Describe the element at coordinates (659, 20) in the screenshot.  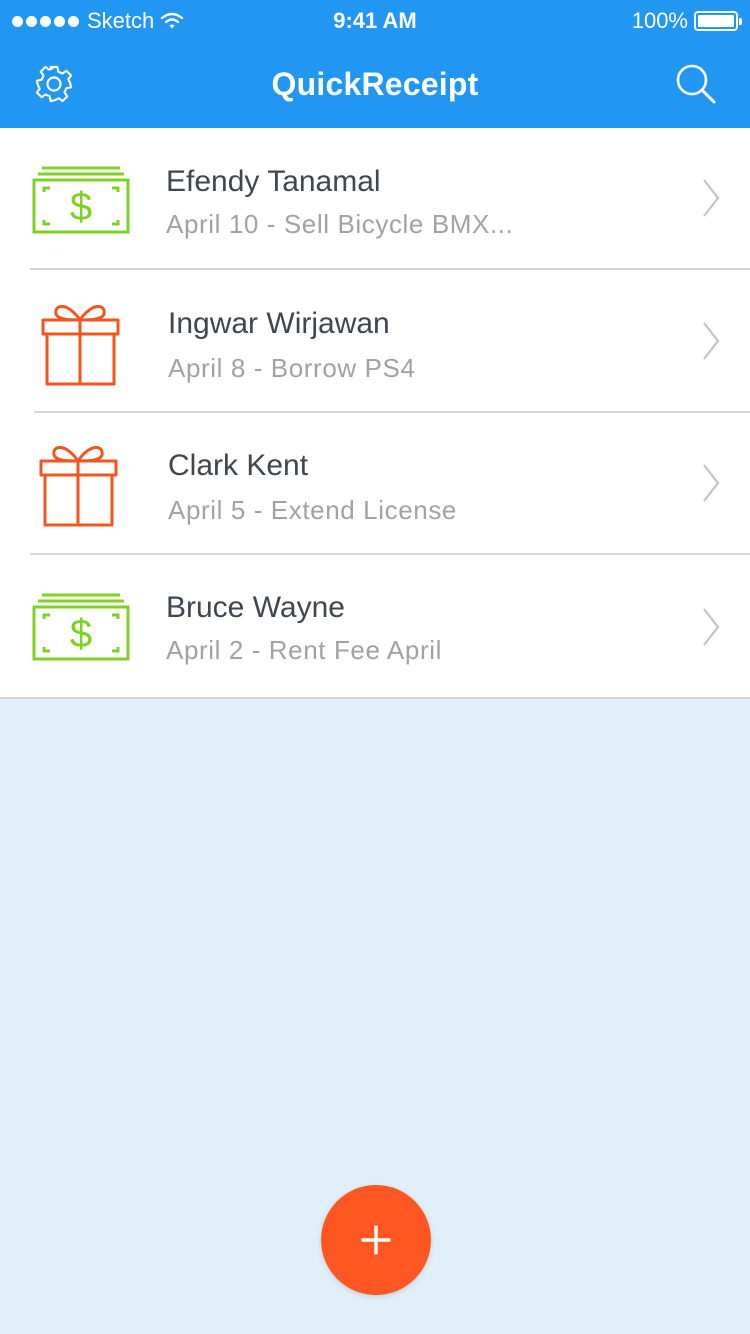
I see `battery-percent: 100%` at that location.